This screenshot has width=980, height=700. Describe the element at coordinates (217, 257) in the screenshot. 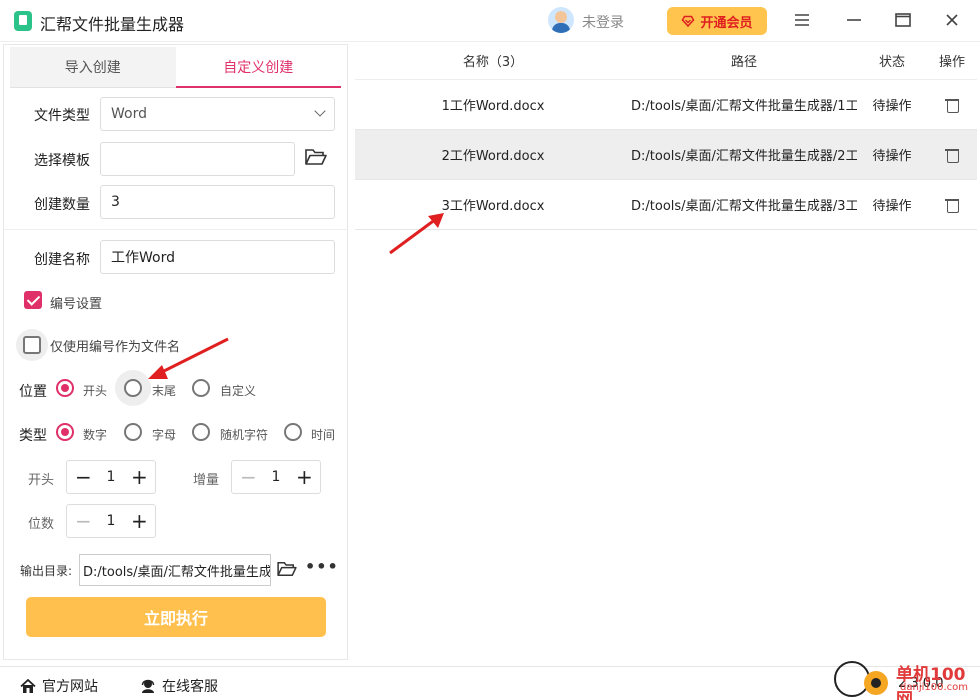

I see `name-input: 工作Word` at that location.